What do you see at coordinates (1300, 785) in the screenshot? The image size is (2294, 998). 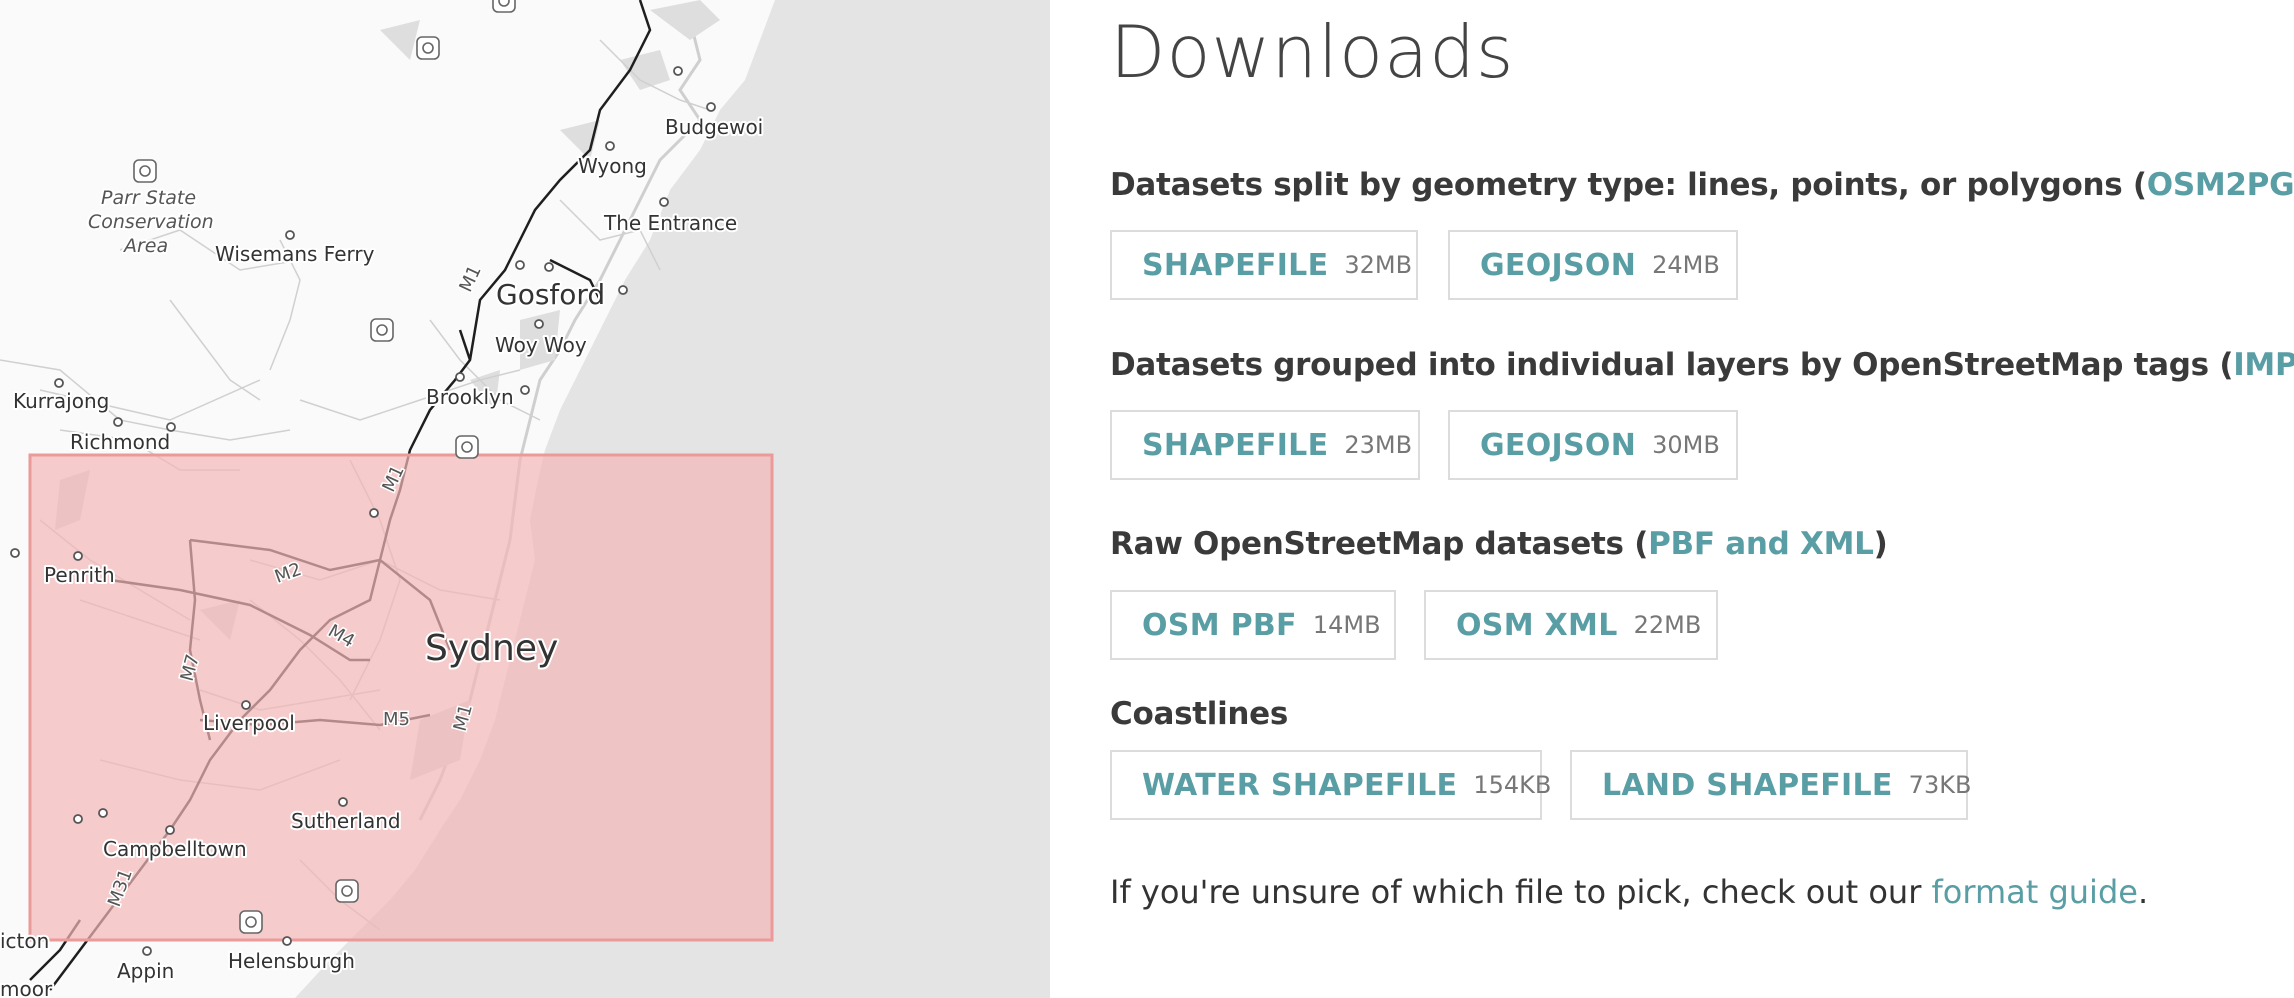 I see `button-label: WATER SHAPEFILE` at bounding box center [1300, 785].